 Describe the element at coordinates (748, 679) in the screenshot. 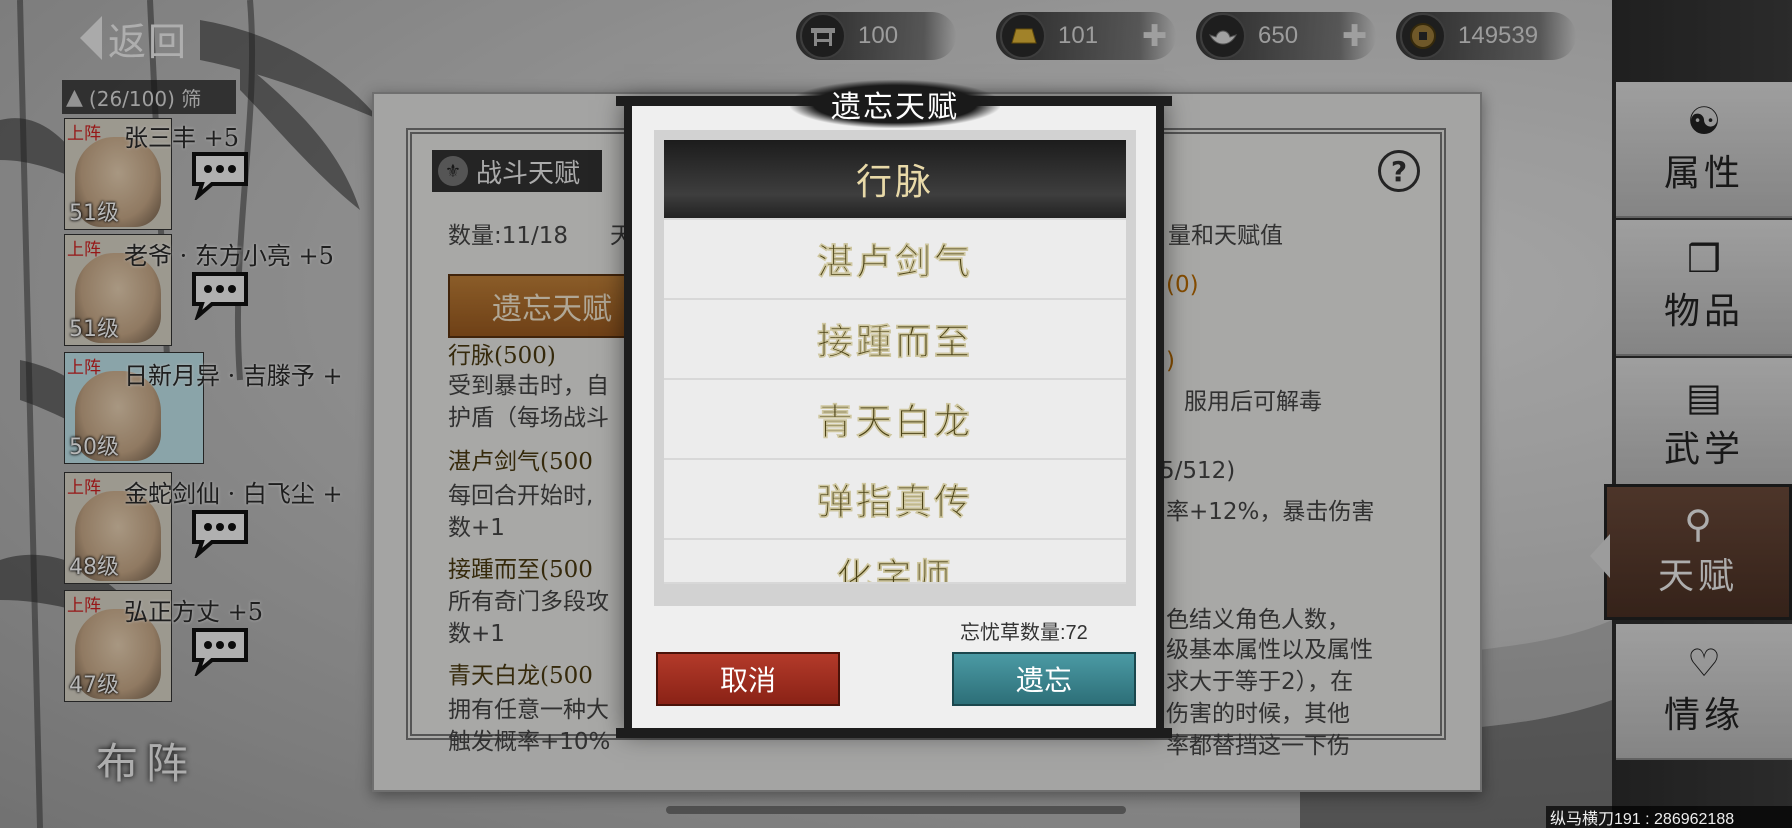

I see `cancel-button: 取消` at that location.